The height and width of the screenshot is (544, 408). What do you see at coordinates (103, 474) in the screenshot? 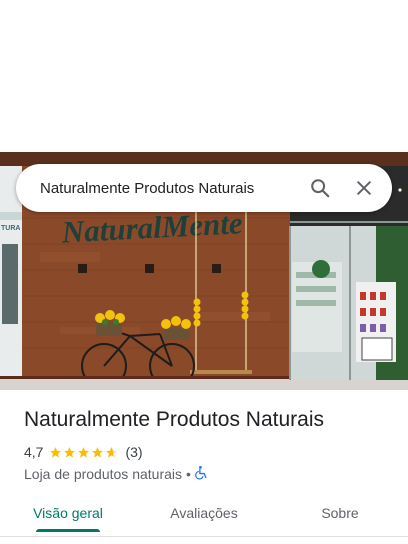
I see `place-category: Loja de produtos naturais` at bounding box center [103, 474].